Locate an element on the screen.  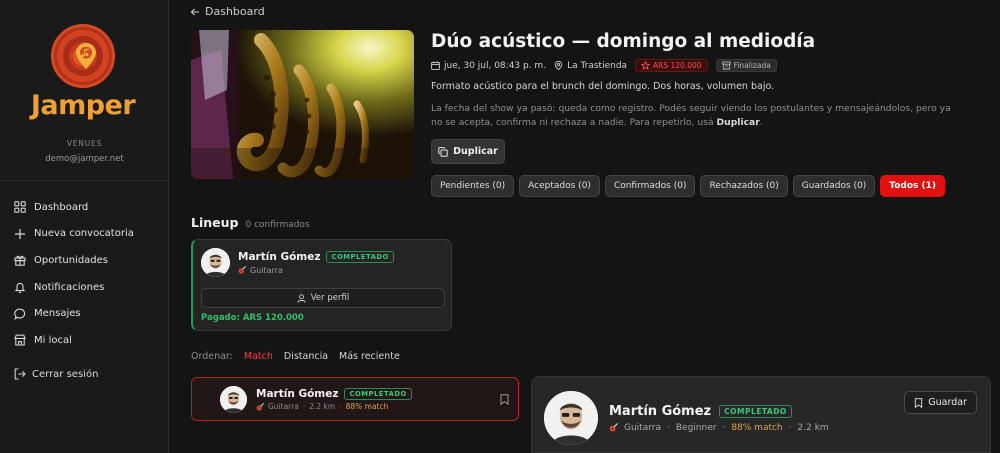
lineup-header: Lineup 0 confirmados is located at coordinates (250, 222).